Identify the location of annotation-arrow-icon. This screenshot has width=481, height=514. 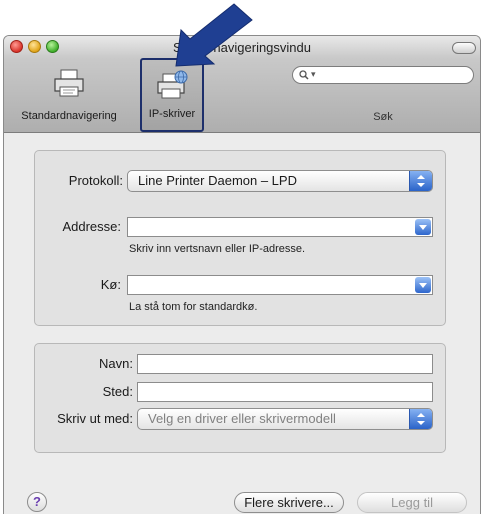
(214, 35).